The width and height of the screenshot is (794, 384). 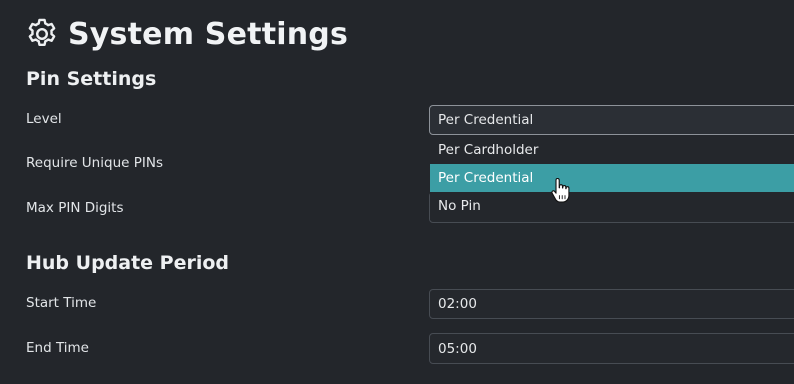 What do you see at coordinates (457, 304) in the screenshot?
I see `start-time-value: 02:00` at bounding box center [457, 304].